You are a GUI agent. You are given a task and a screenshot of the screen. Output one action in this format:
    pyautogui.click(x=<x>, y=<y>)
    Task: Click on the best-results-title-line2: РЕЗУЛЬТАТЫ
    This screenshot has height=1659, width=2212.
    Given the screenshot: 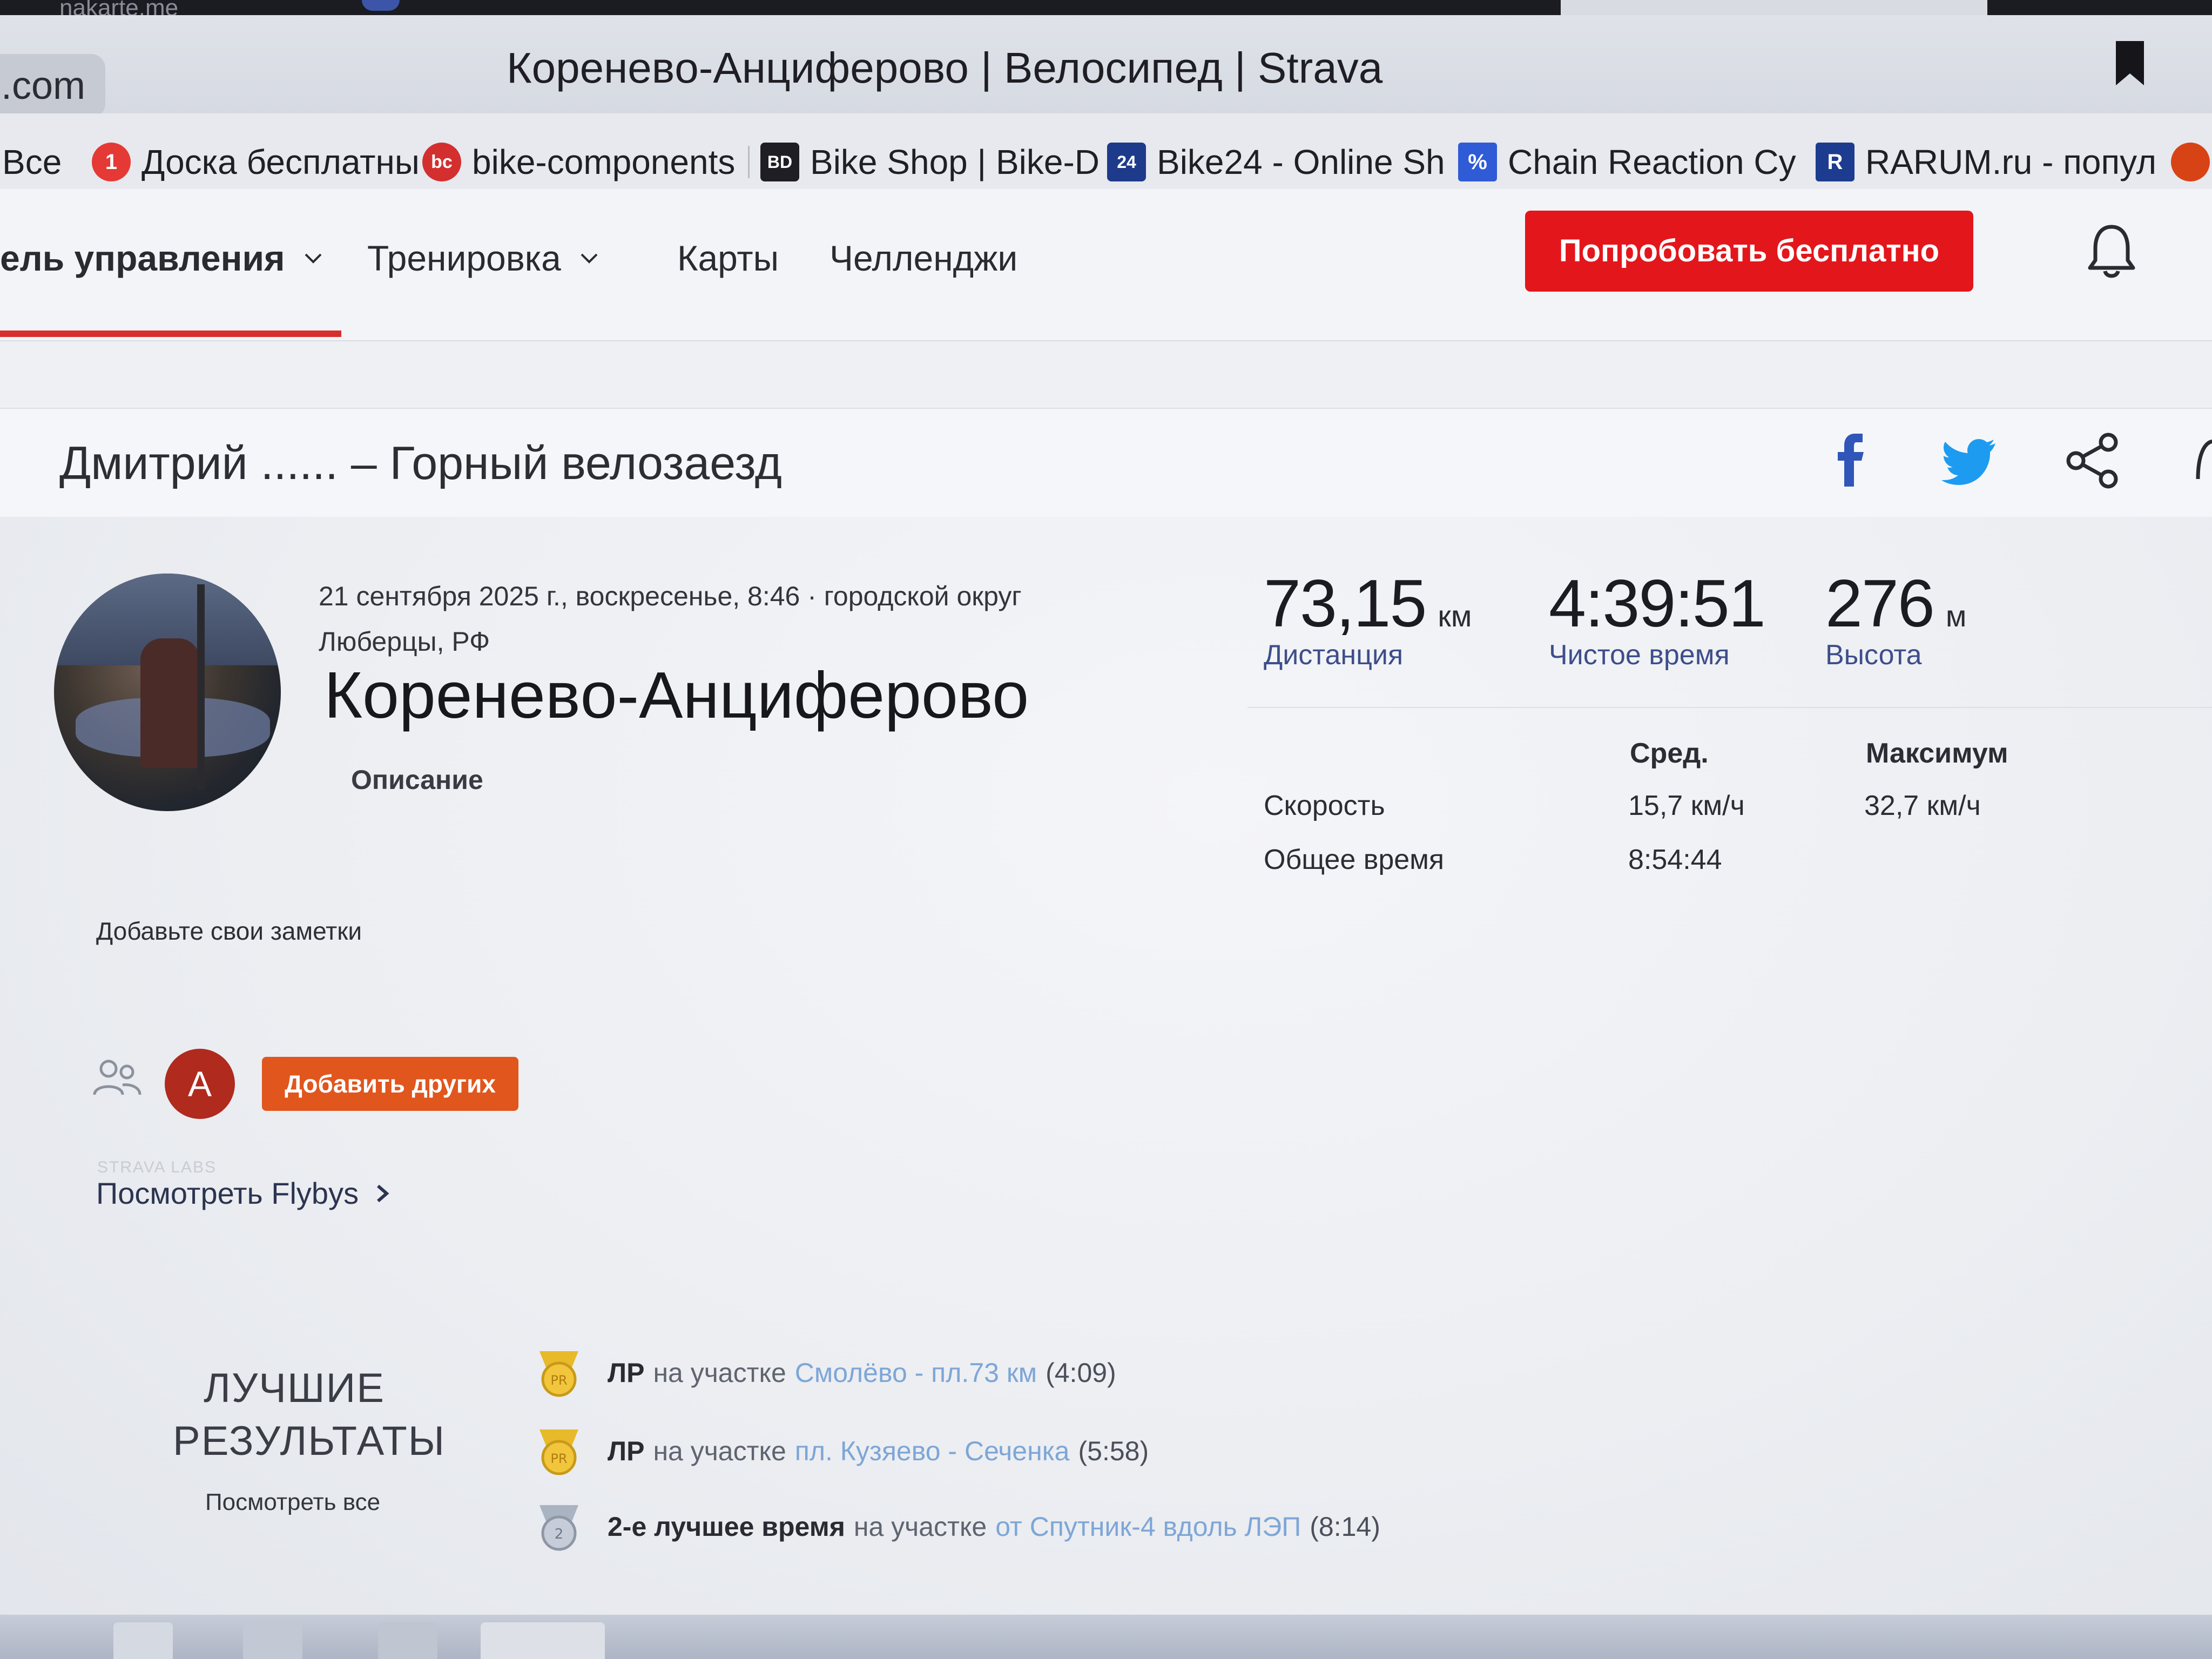 What is the action you would take?
    pyautogui.click(x=309, y=1441)
    